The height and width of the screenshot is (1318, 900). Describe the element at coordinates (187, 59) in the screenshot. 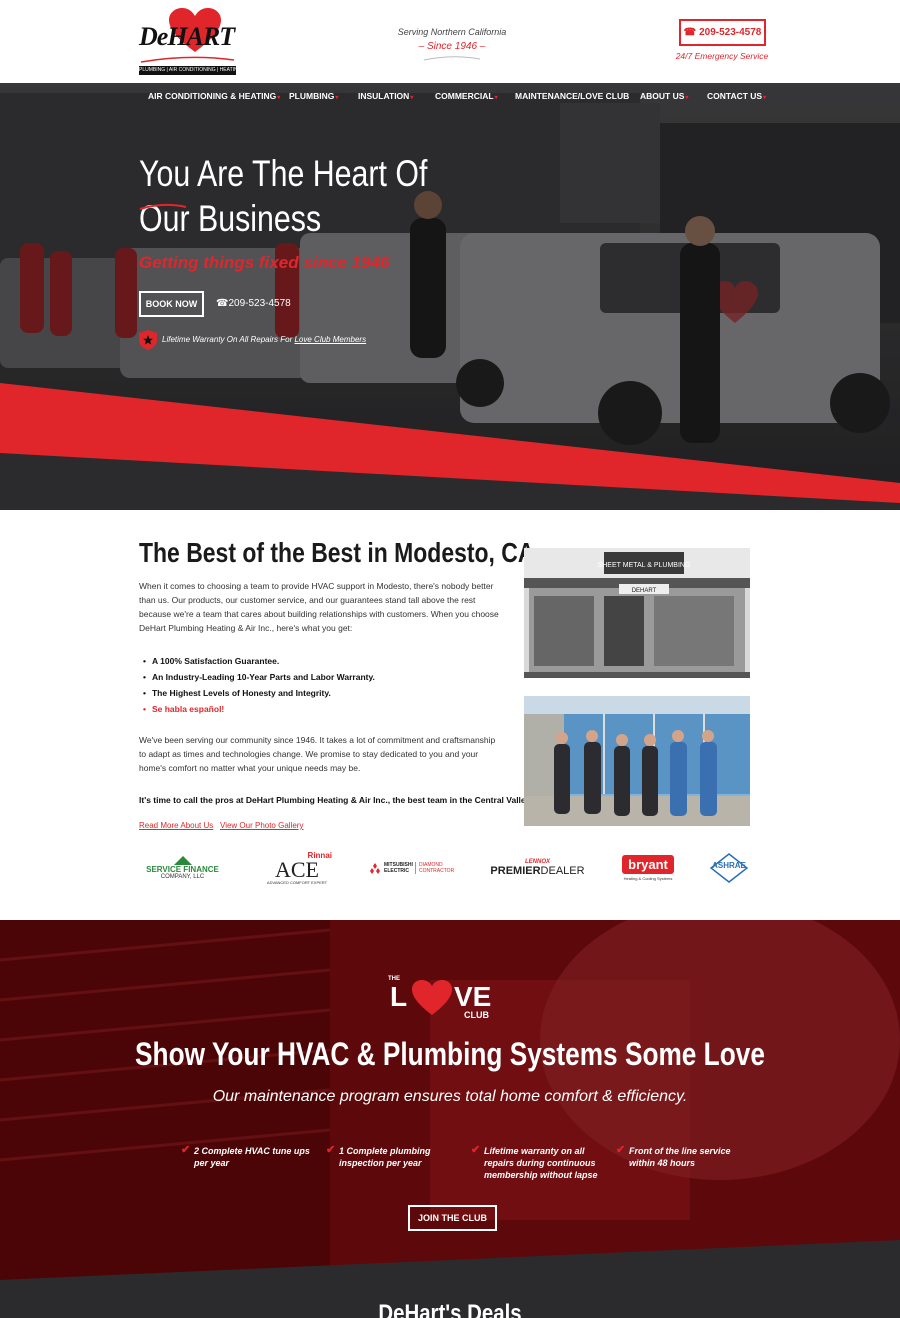

I see `logo-swoosh-icon` at that location.